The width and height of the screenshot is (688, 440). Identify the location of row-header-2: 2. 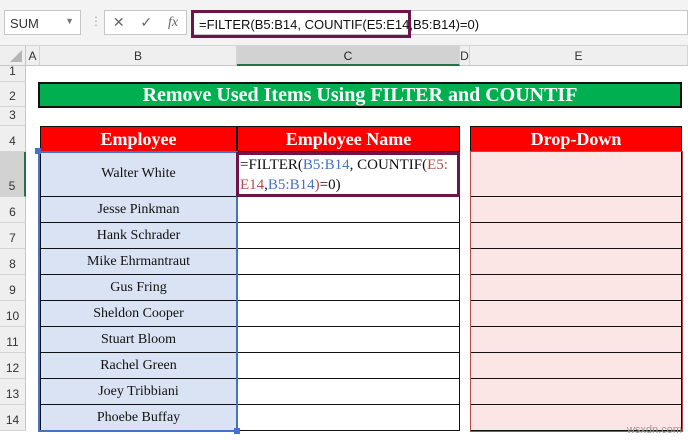
(13, 94).